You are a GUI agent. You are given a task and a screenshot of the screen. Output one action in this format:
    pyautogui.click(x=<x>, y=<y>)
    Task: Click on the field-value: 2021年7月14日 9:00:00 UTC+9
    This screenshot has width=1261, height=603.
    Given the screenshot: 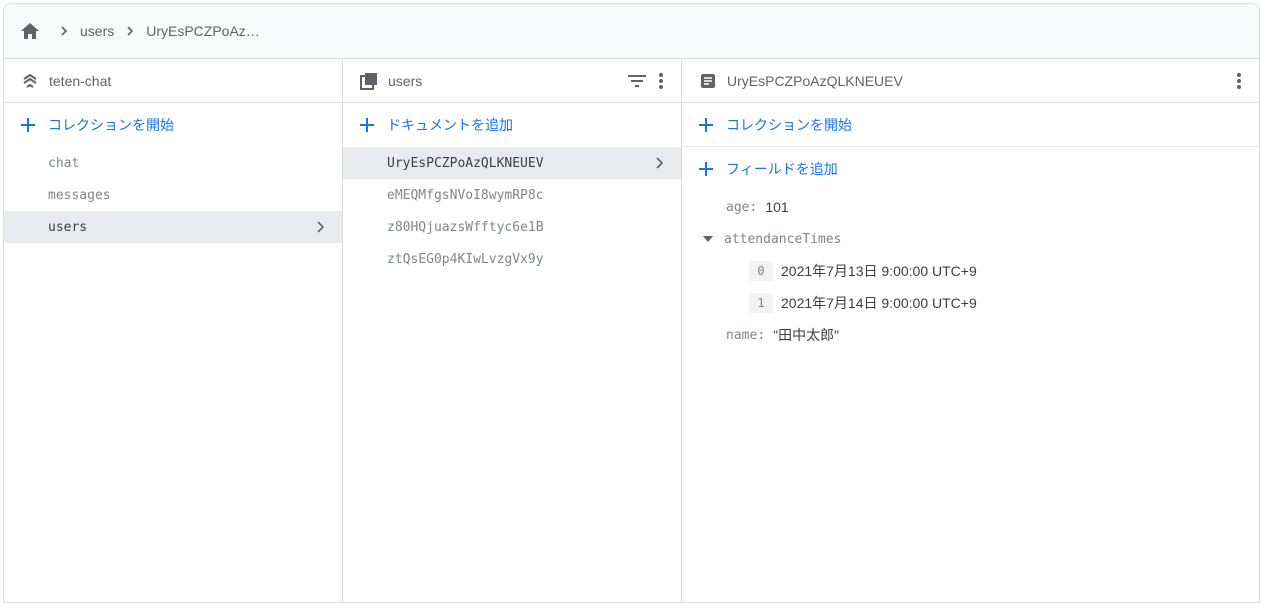 What is the action you would take?
    pyautogui.click(x=879, y=303)
    